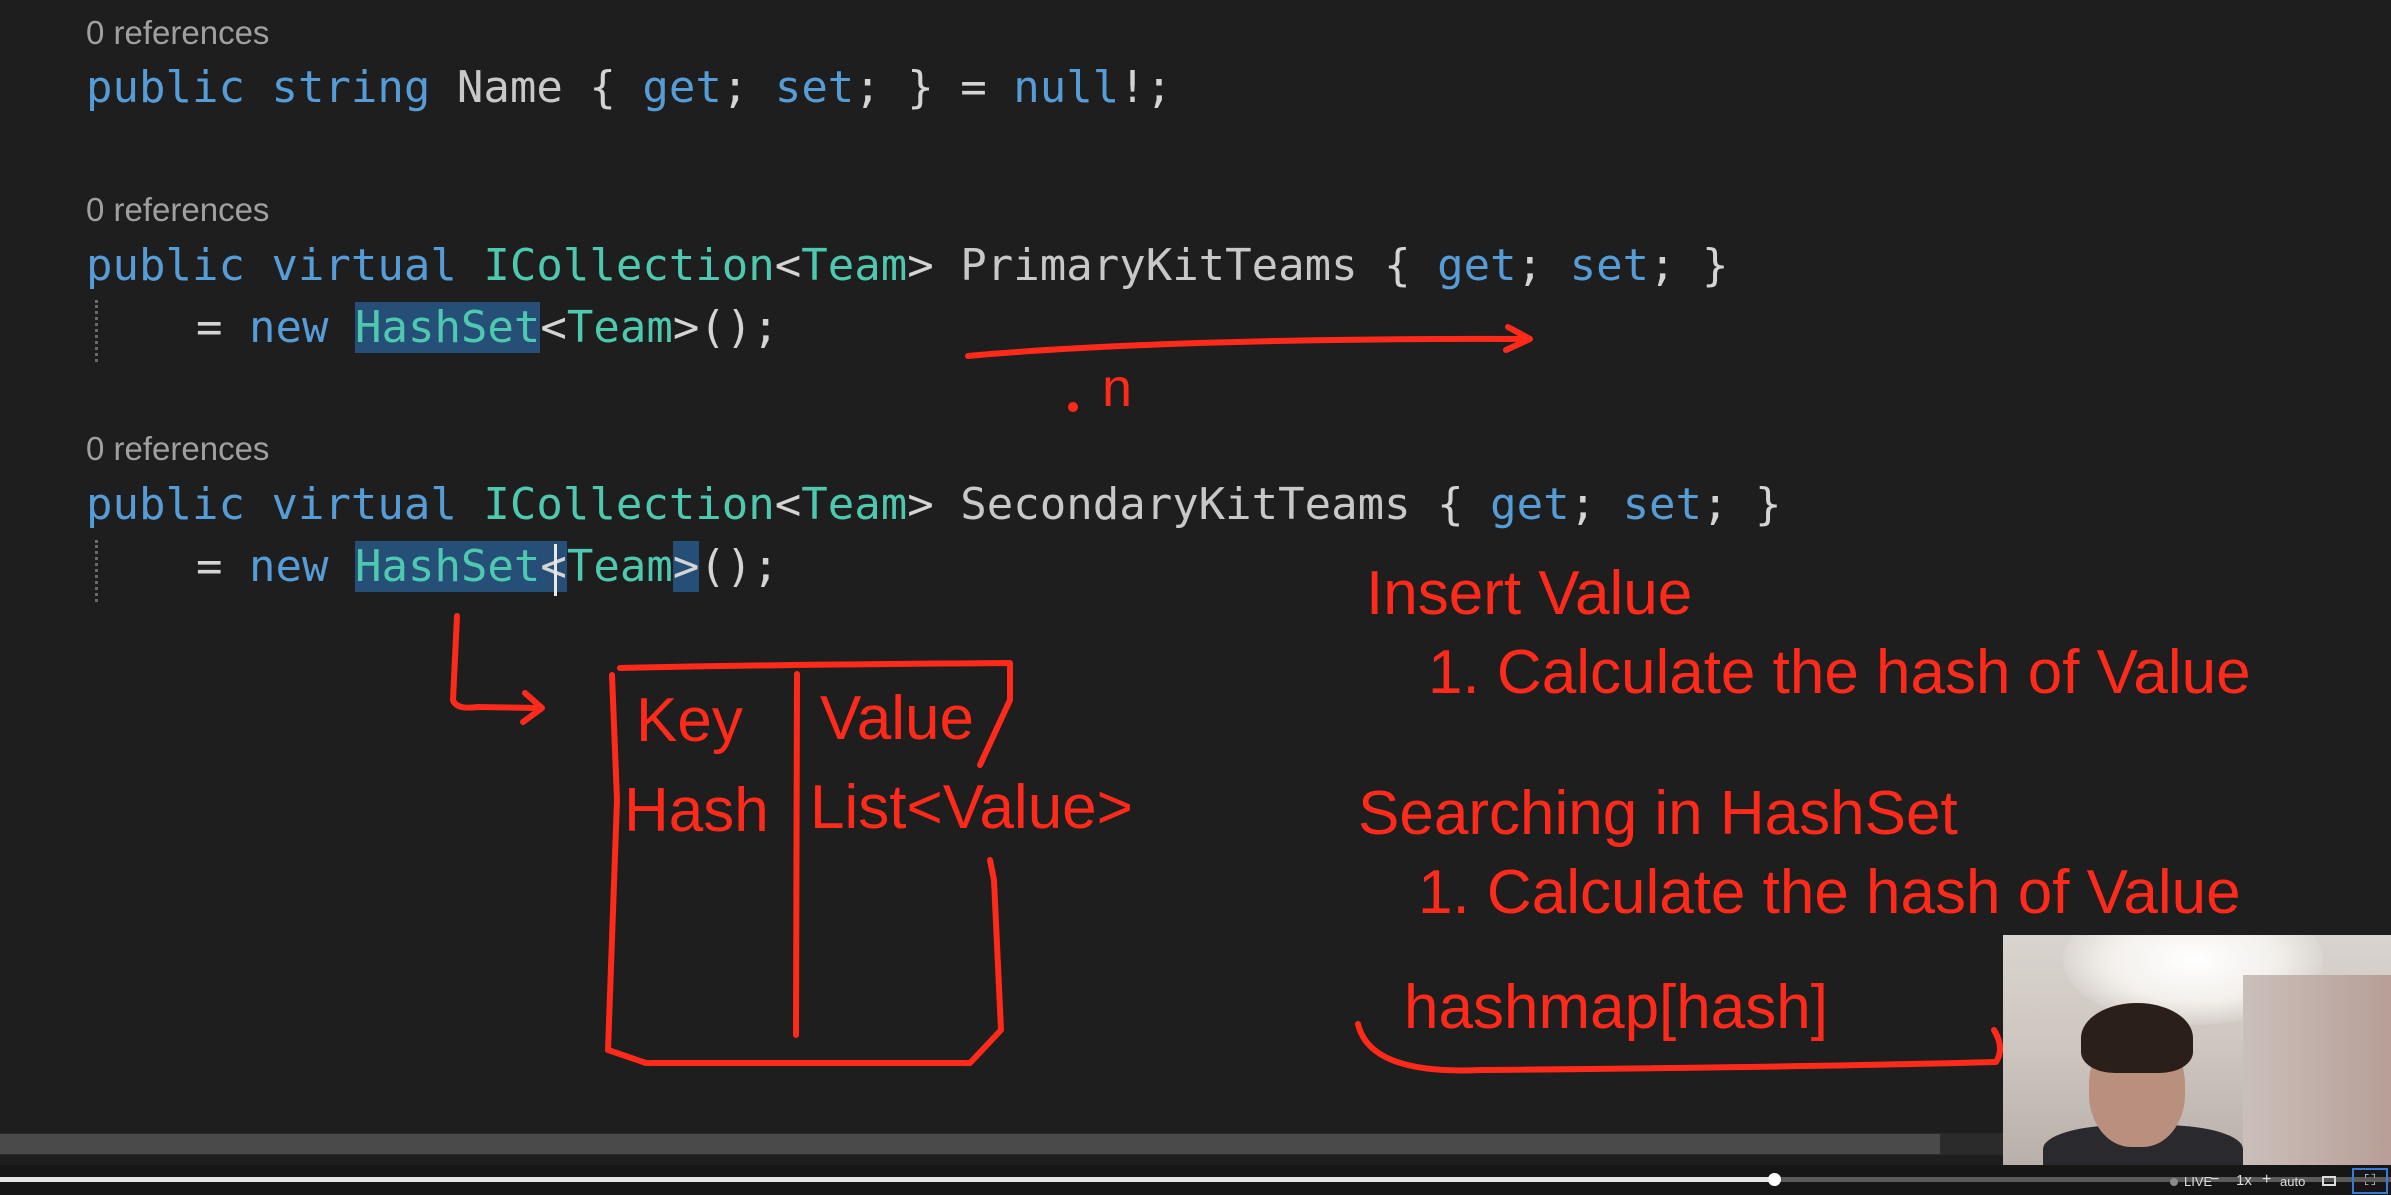  Describe the element at coordinates (970, 1144) in the screenshot. I see `scrollbar-thumb` at that location.